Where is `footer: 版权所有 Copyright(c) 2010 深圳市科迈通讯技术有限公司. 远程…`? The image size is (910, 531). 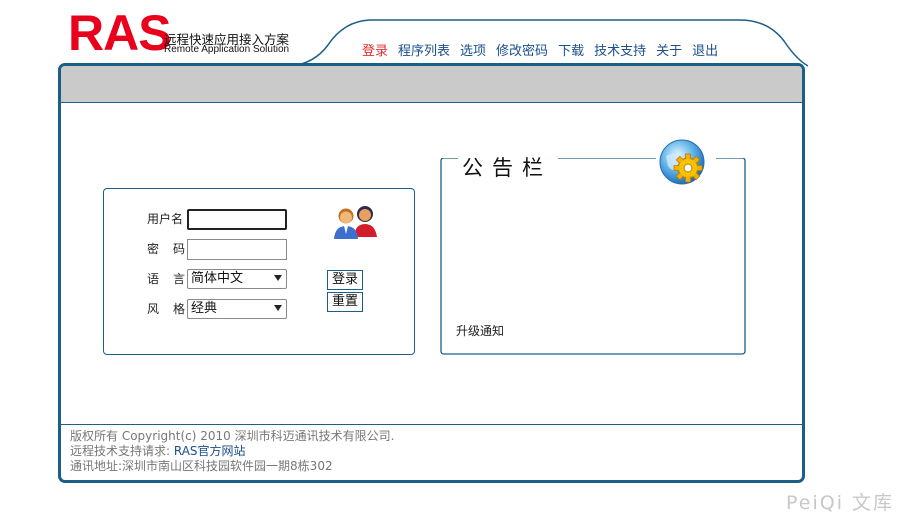
footer: 版权所有 Copyright(c) 2010 深圳市科迈通讯技术有限公司. 远程… is located at coordinates (232, 451).